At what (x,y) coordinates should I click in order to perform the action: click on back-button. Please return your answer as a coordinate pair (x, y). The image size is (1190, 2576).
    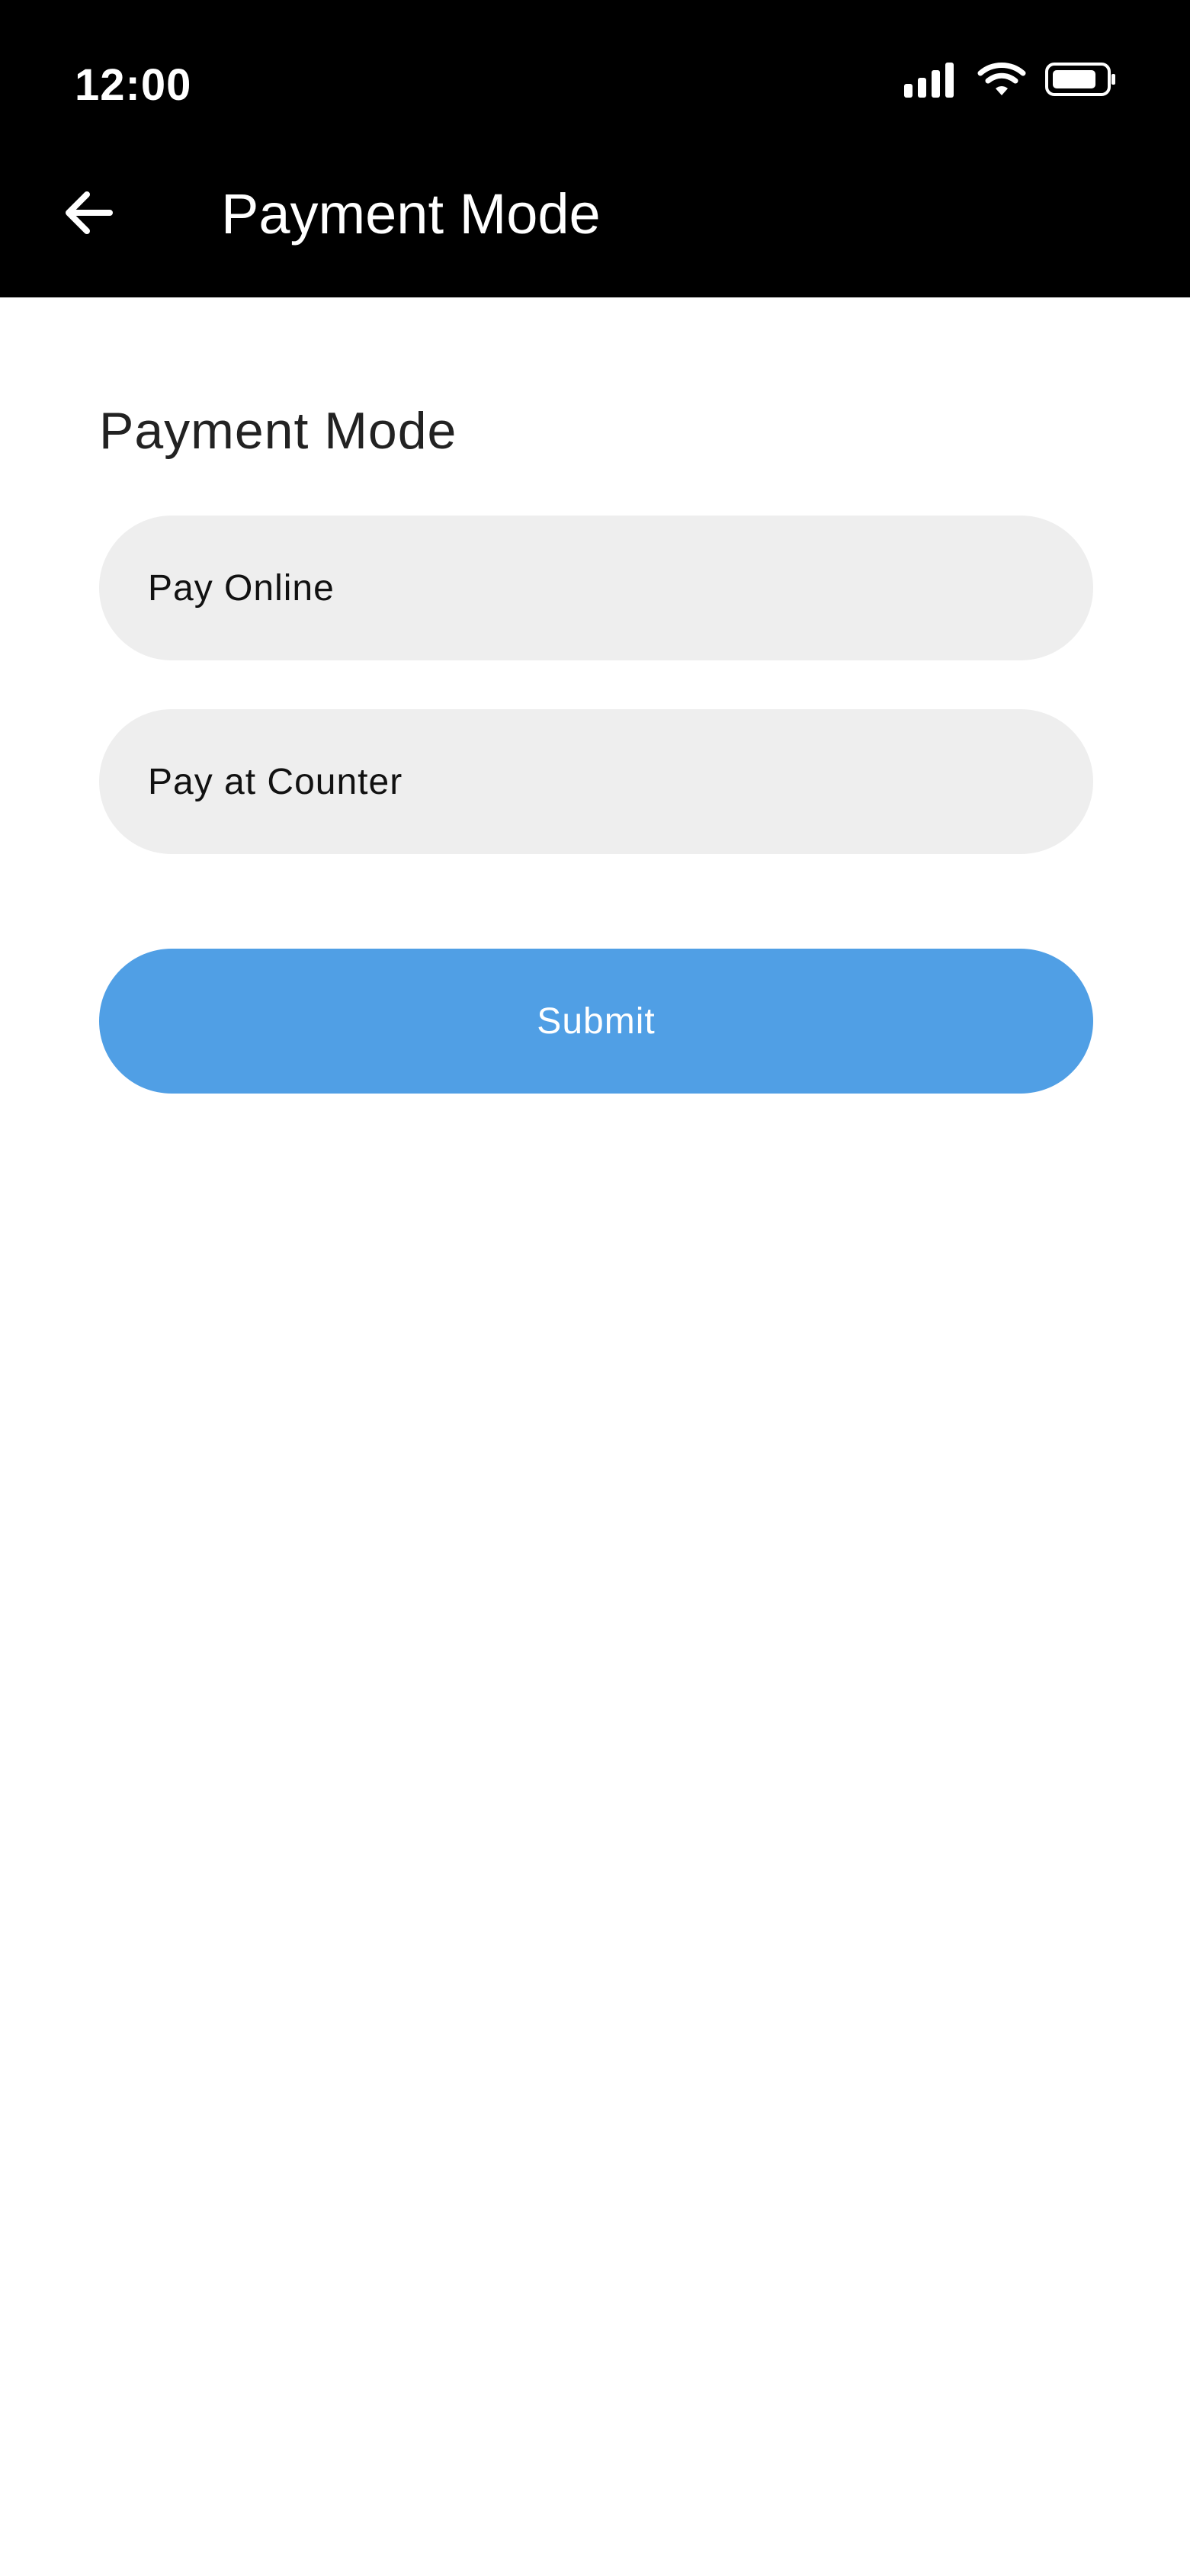
    Looking at the image, I should click on (87, 214).